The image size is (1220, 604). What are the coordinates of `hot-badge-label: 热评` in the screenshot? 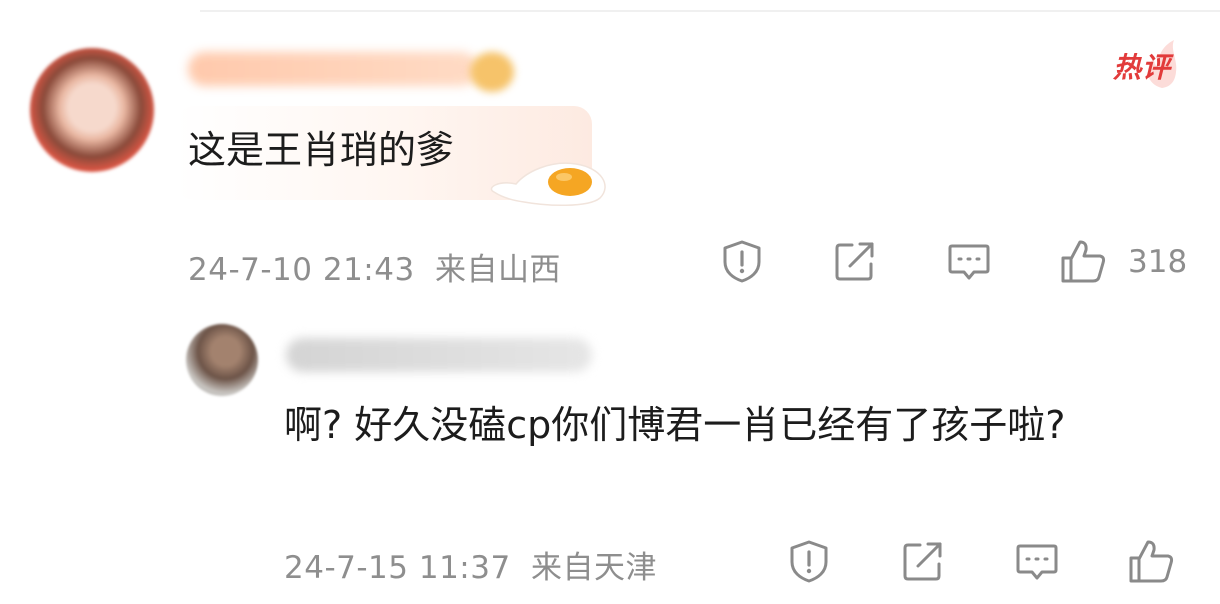 It's located at (1141, 67).